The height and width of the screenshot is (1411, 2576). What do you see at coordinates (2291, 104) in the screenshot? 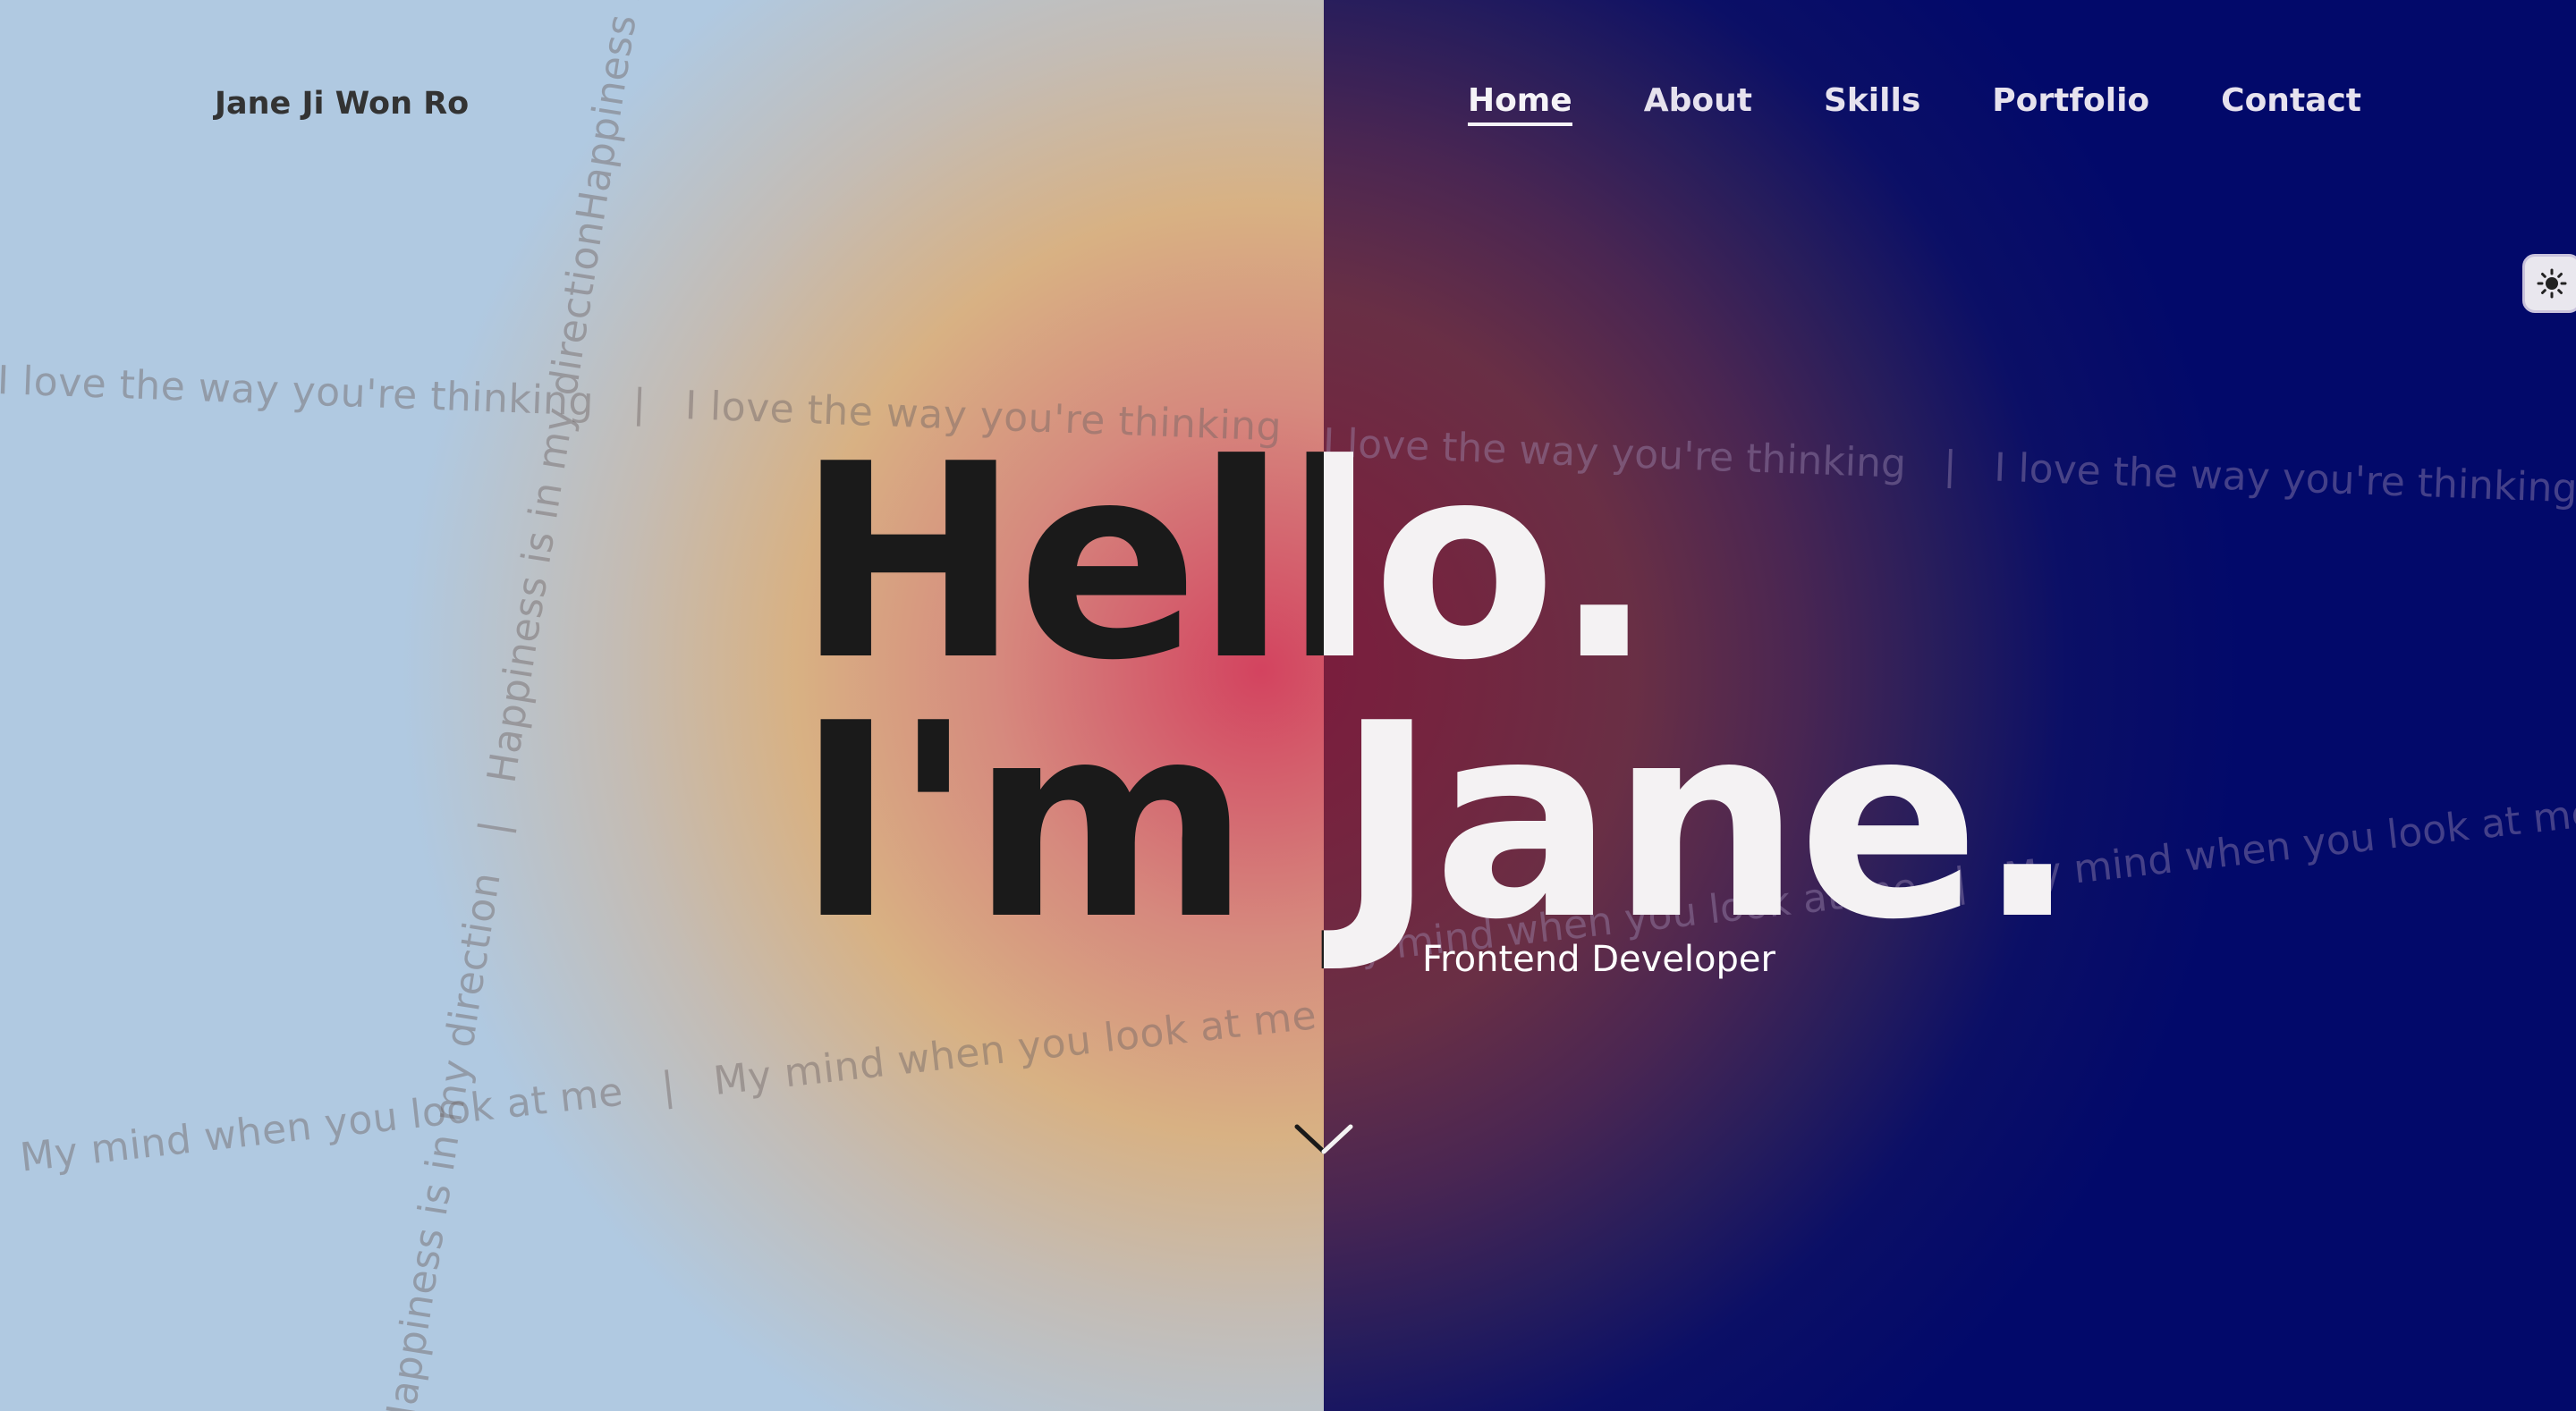
I see `nav-contact: Contact` at bounding box center [2291, 104].